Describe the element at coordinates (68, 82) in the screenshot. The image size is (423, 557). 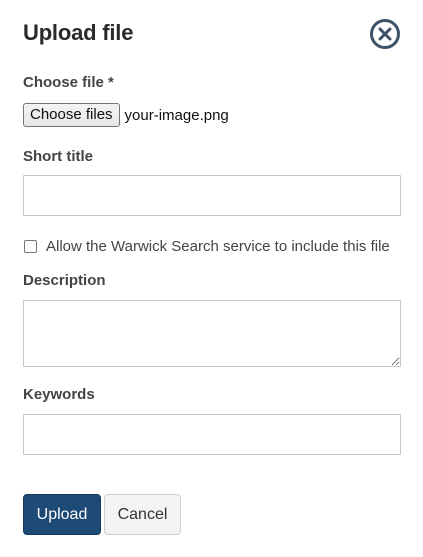
I see `choose-file-label: Choose file *` at that location.